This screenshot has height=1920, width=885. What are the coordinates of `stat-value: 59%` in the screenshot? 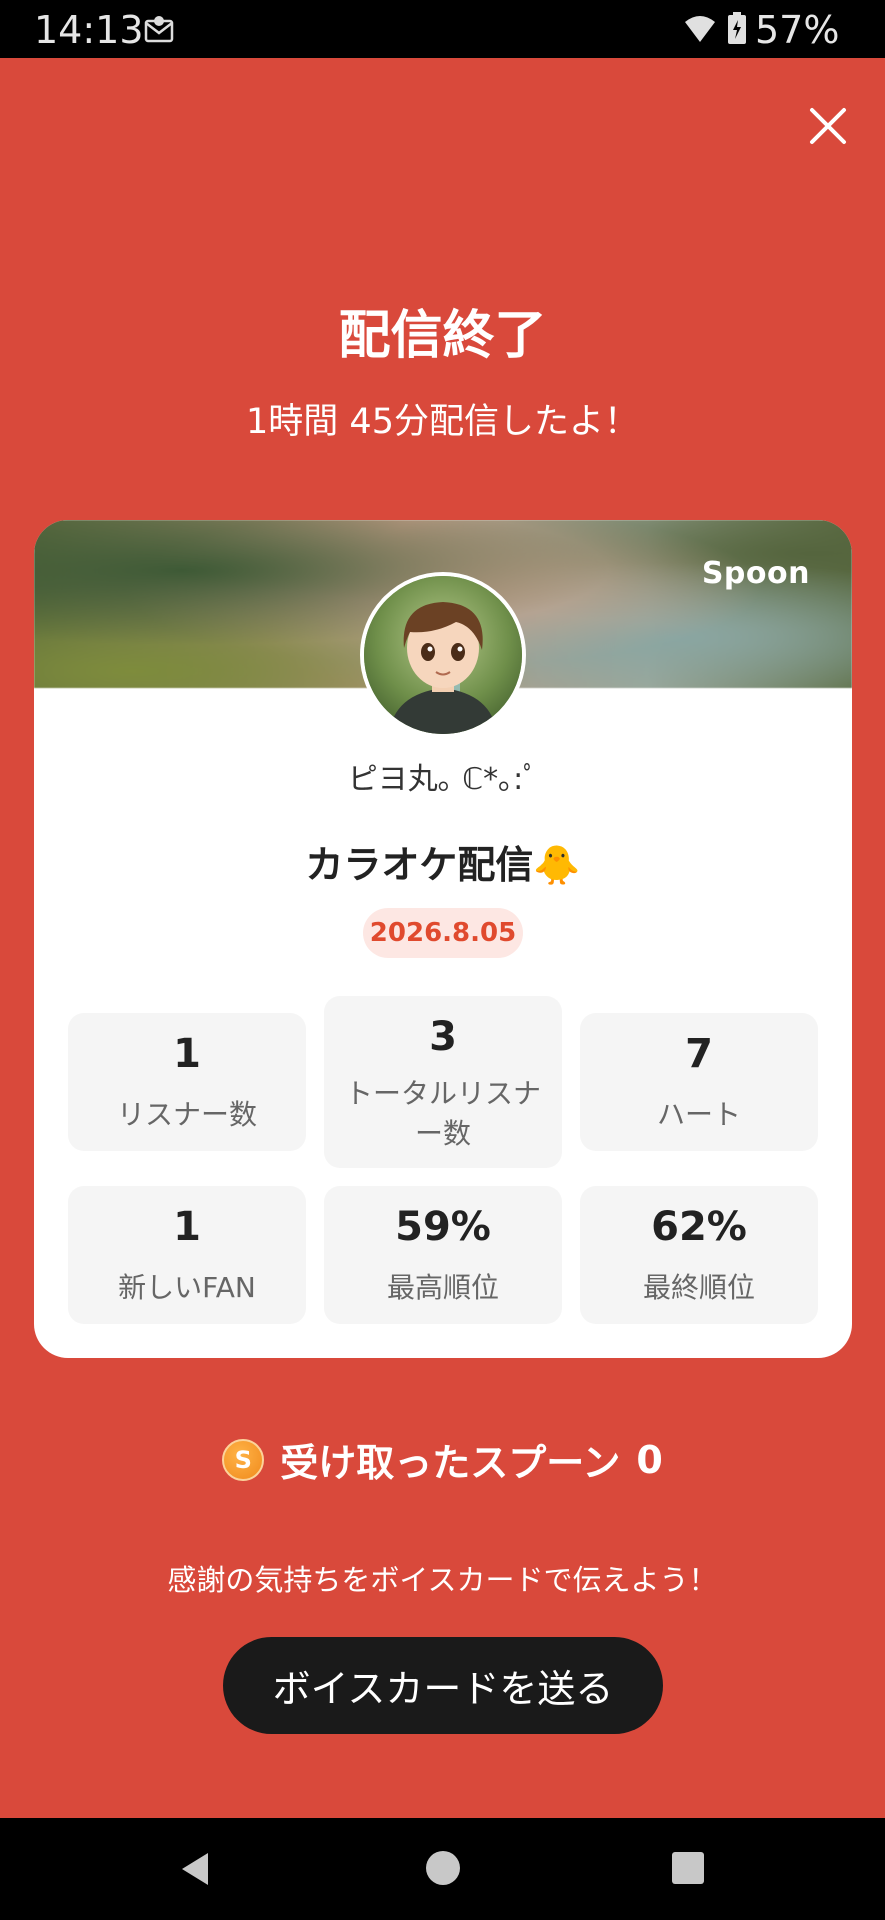 It's located at (443, 1227).